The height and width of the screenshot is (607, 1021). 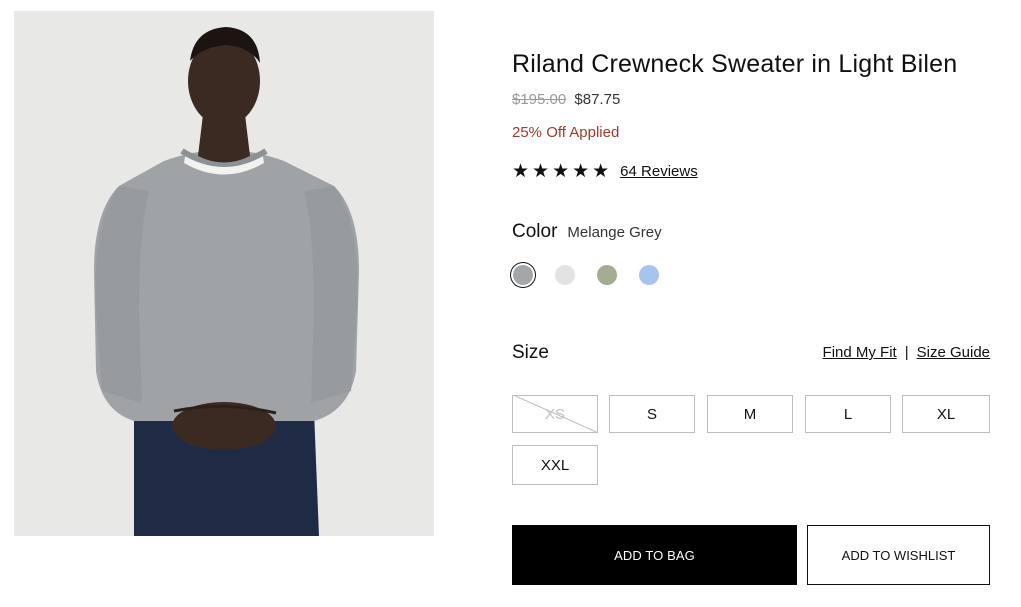 I want to click on size-option-label: M, so click(x=750, y=414).